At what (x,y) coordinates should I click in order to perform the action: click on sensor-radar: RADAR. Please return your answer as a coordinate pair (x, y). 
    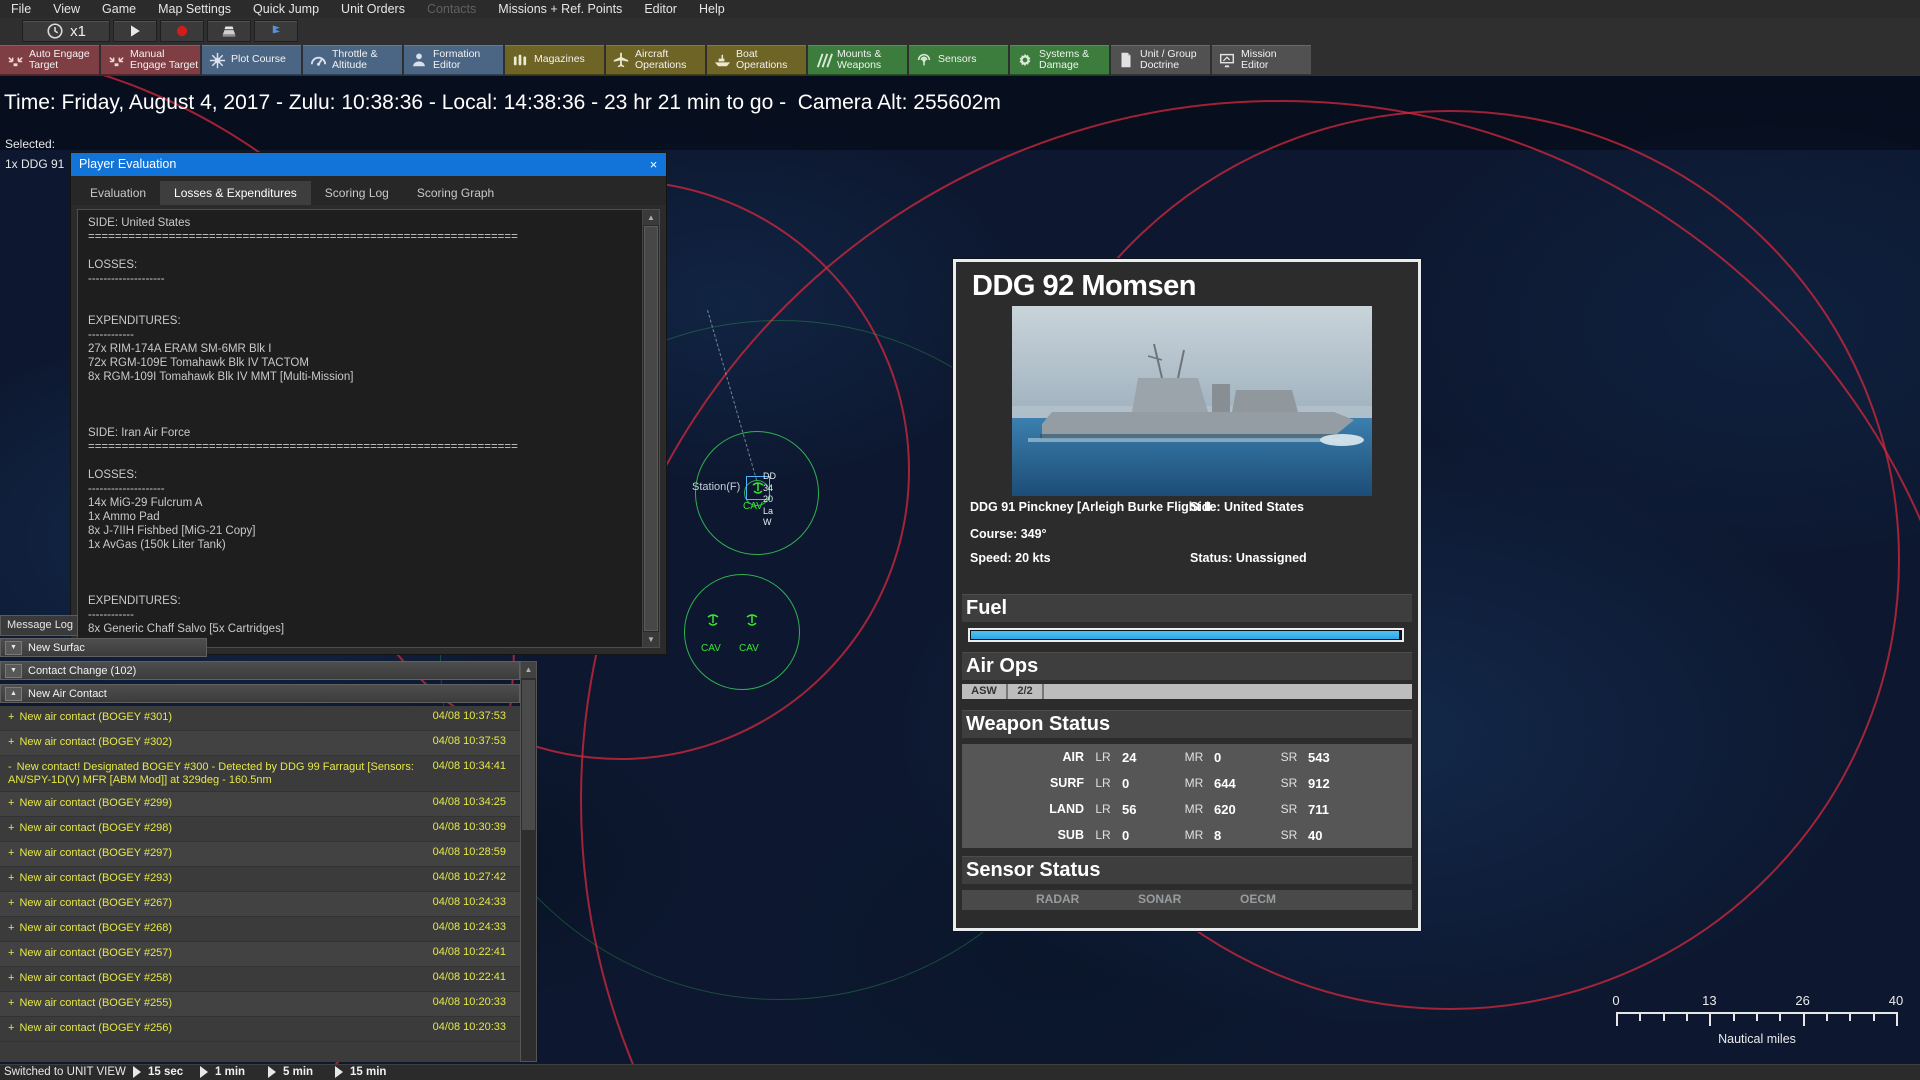
    Looking at the image, I should click on (1057, 899).